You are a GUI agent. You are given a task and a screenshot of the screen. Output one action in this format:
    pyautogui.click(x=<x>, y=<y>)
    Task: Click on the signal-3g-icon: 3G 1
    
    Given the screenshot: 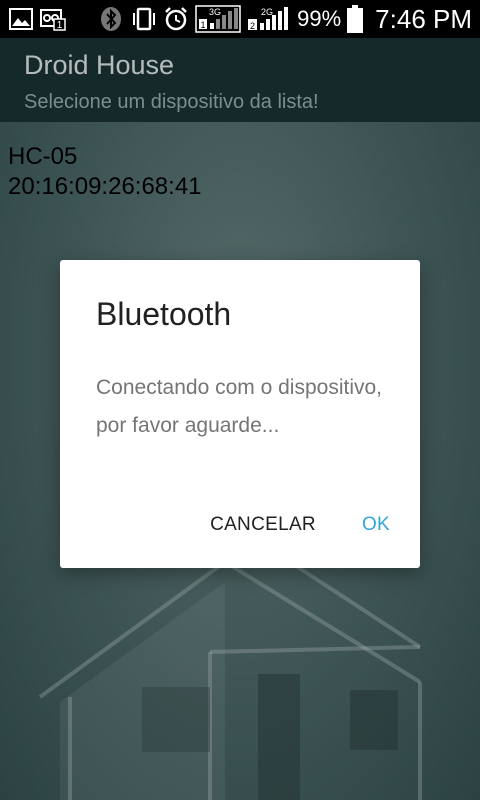 What is the action you would take?
    pyautogui.click(x=218, y=19)
    